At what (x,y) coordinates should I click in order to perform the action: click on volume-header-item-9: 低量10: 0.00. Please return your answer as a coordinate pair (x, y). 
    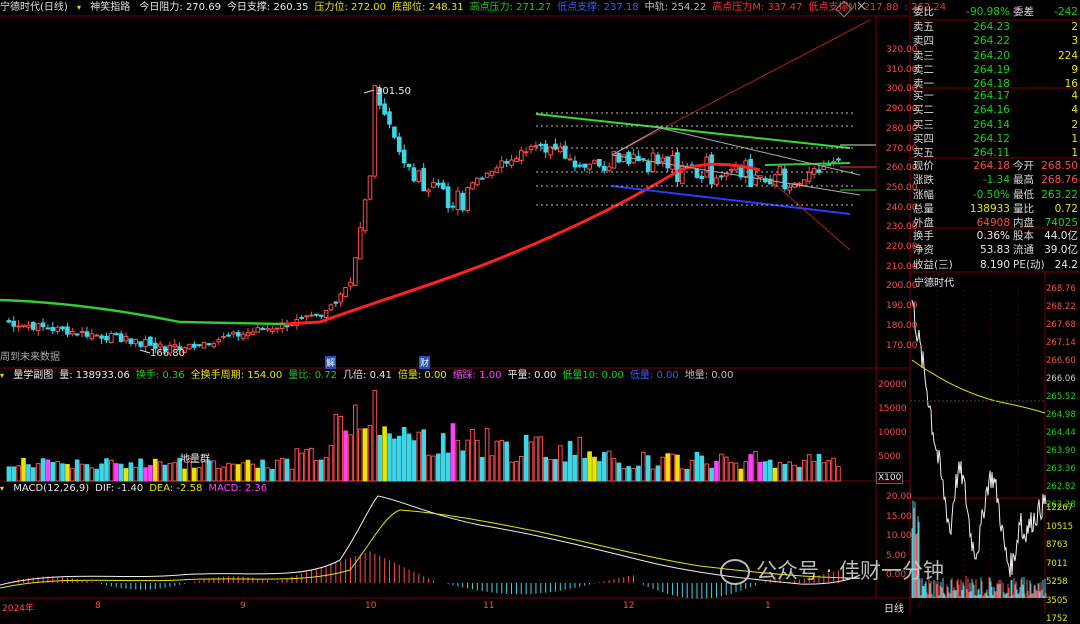
    Looking at the image, I should click on (593, 375).